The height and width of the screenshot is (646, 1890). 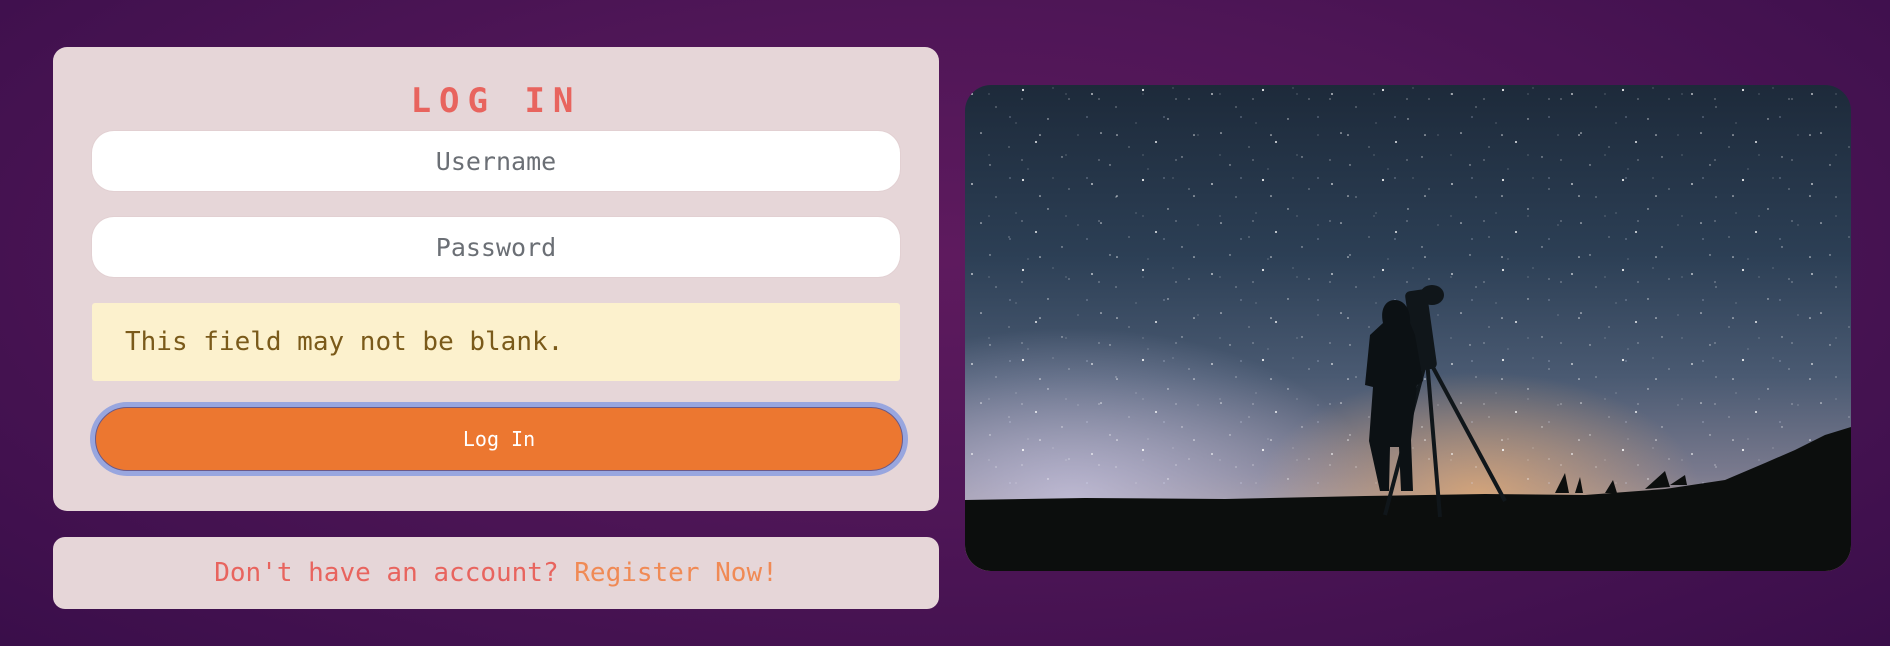 I want to click on login-title: LOG IN, so click(x=496, y=101).